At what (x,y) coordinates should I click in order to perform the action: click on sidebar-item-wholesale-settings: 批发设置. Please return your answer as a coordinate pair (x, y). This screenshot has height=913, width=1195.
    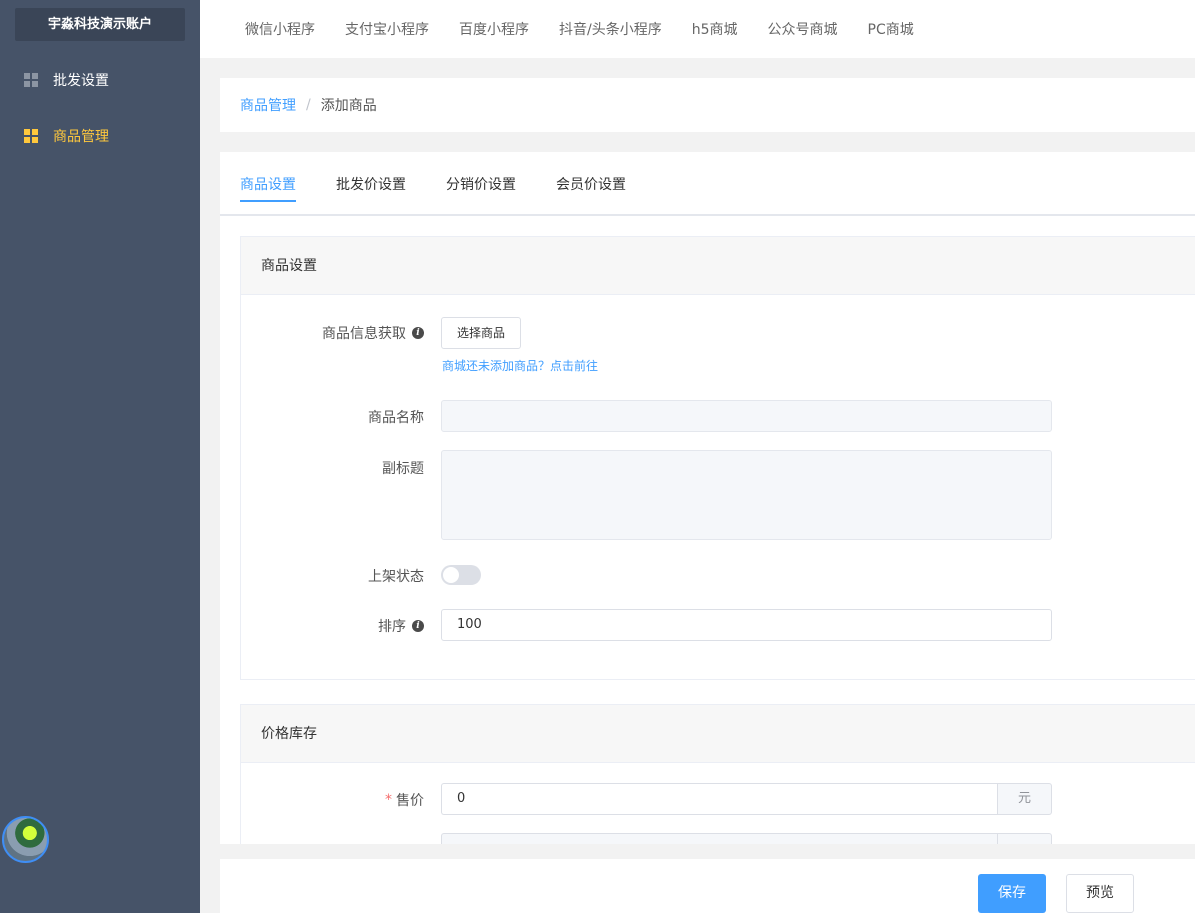
    Looking at the image, I should click on (100, 80).